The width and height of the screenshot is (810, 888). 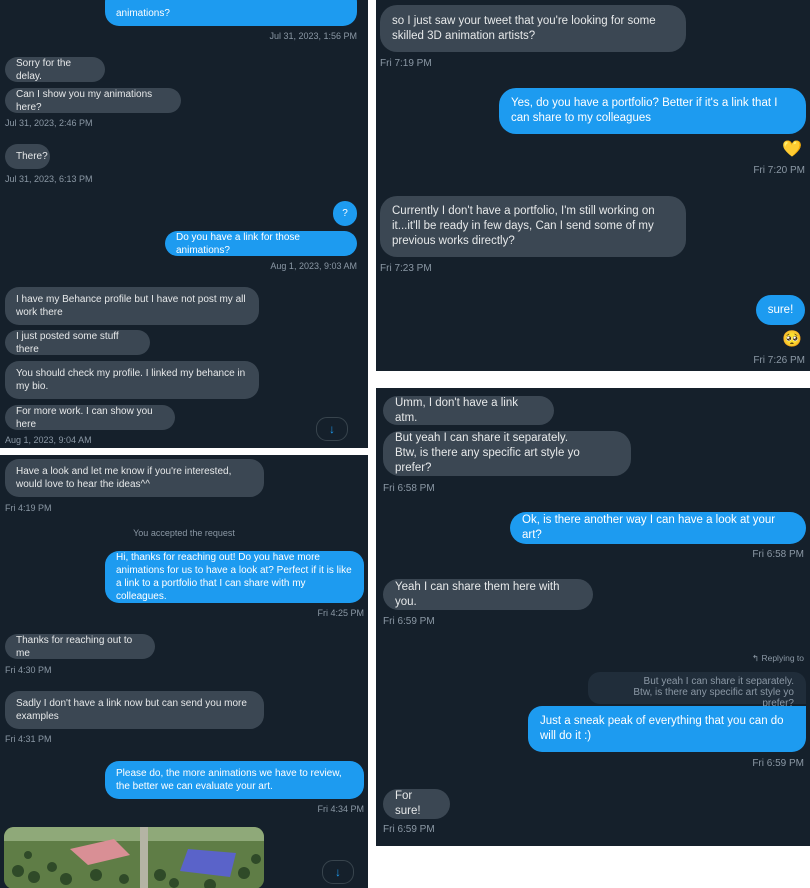 What do you see at coordinates (184, 533) in the screenshot?
I see `request-accepted-notice: You accepted the request` at bounding box center [184, 533].